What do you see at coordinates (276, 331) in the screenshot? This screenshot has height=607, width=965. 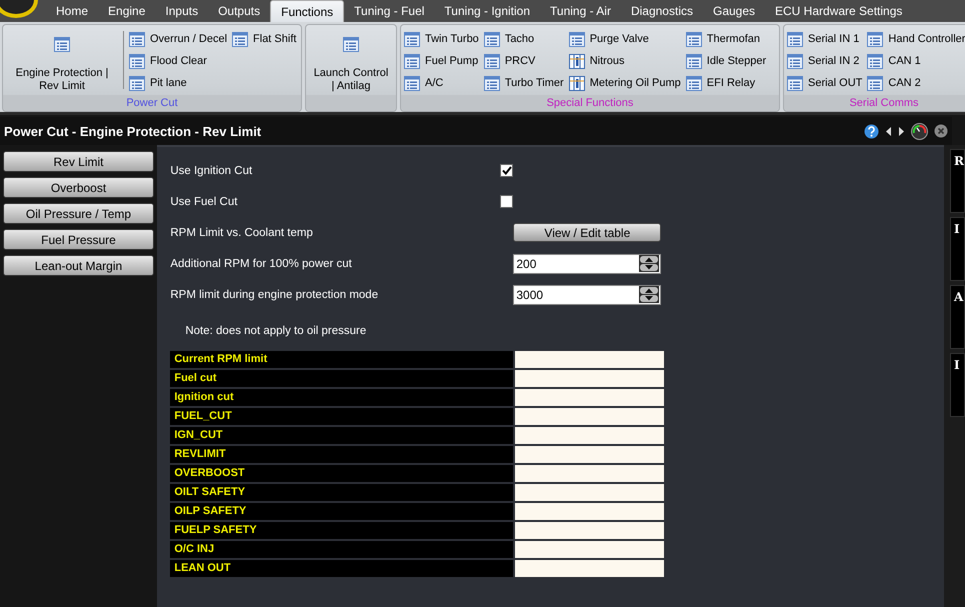 I see `note-text: Note: does not apply to oil pressure` at bounding box center [276, 331].